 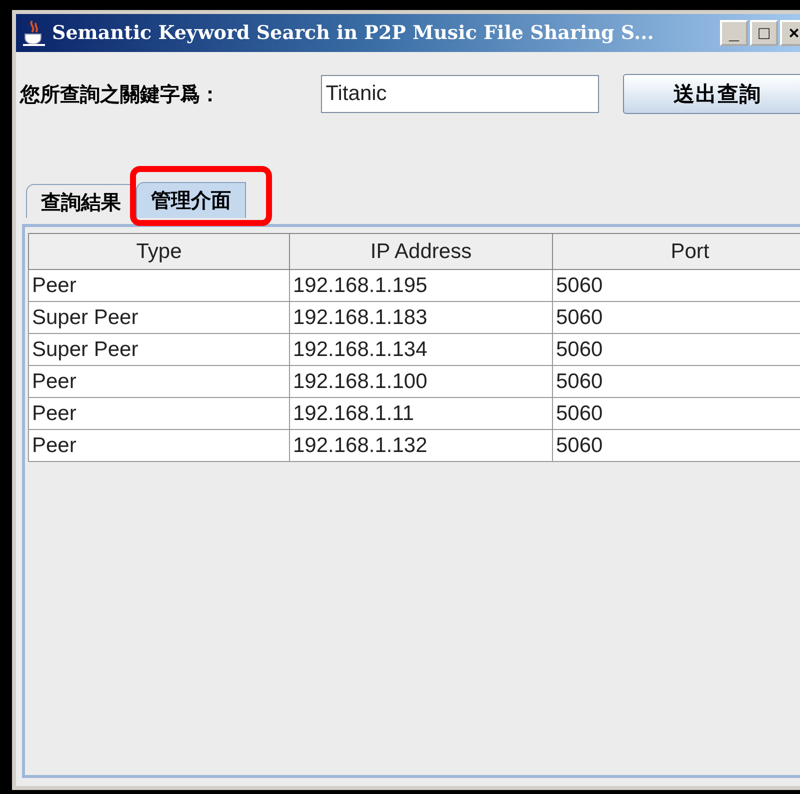 What do you see at coordinates (421, 318) in the screenshot?
I see `table-cell: 192.168.1.183` at bounding box center [421, 318].